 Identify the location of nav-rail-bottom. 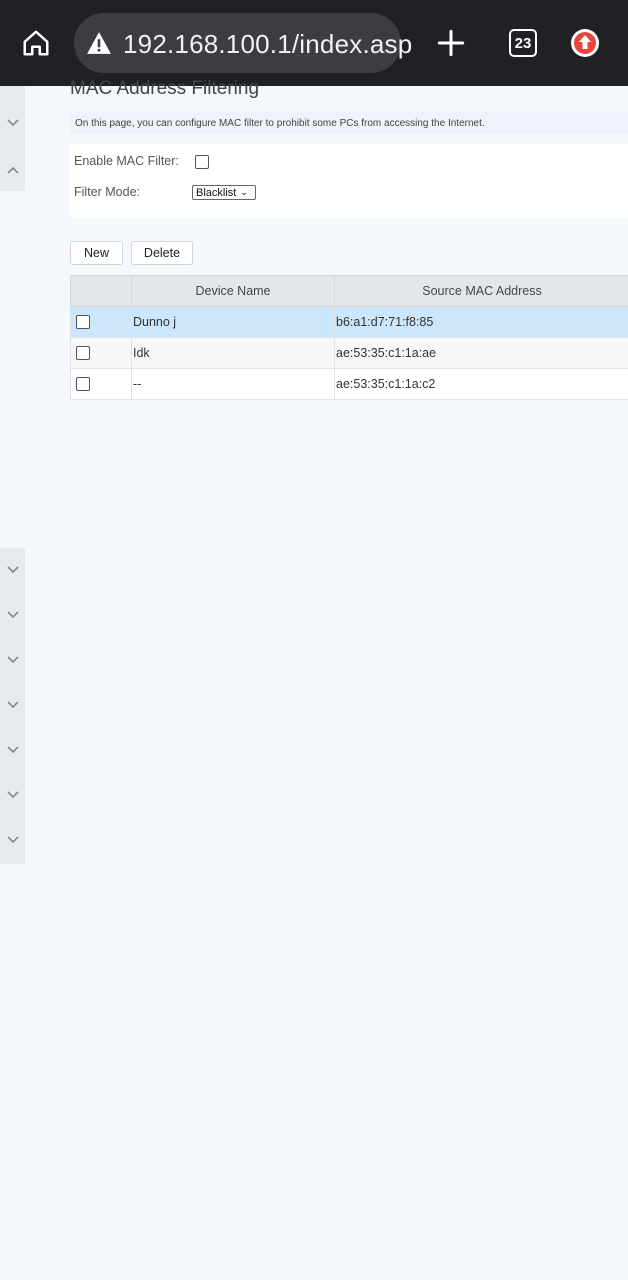
(12, 706).